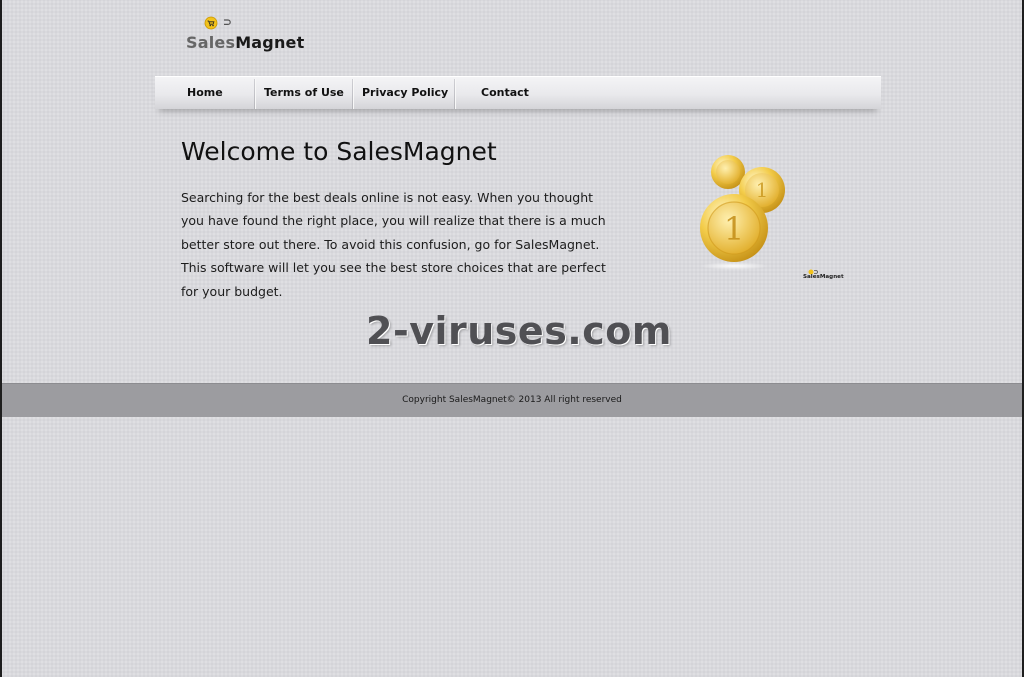 The image size is (1024, 677). I want to click on logo-magnet-text: Magnet, so click(270, 42).